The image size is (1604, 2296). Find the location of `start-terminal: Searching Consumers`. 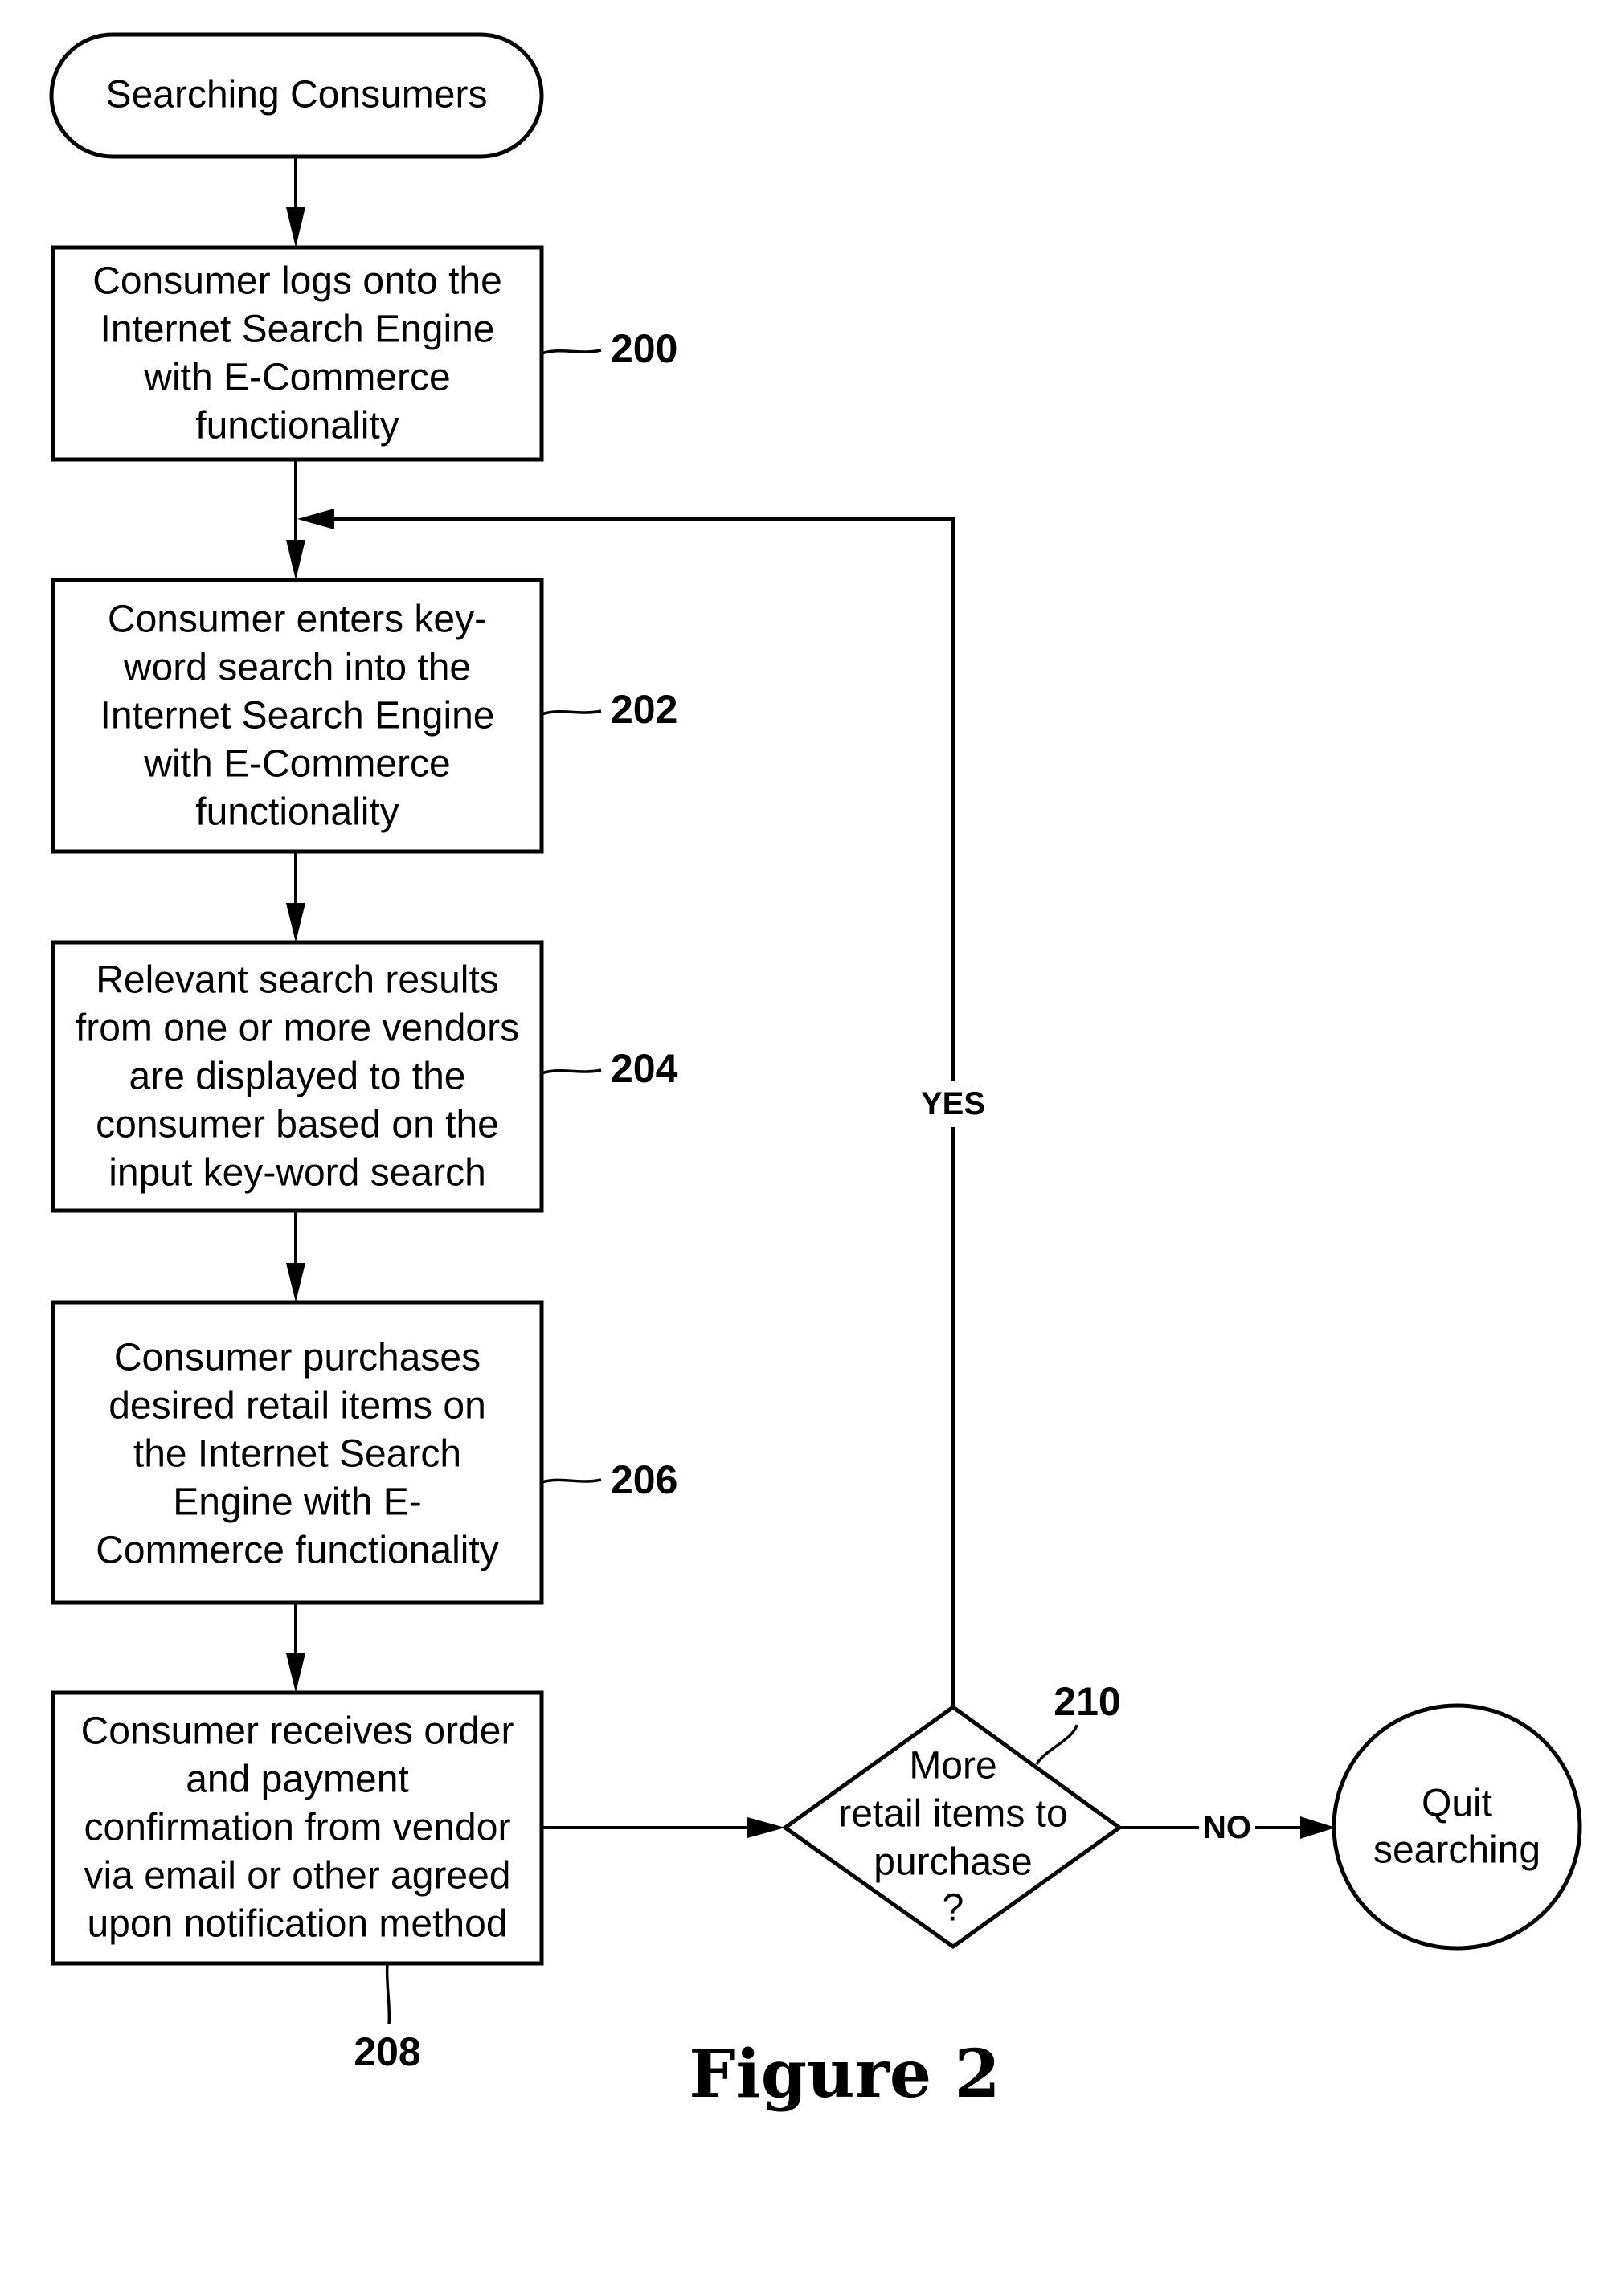

start-terminal: Searching Consumers is located at coordinates (297, 95).